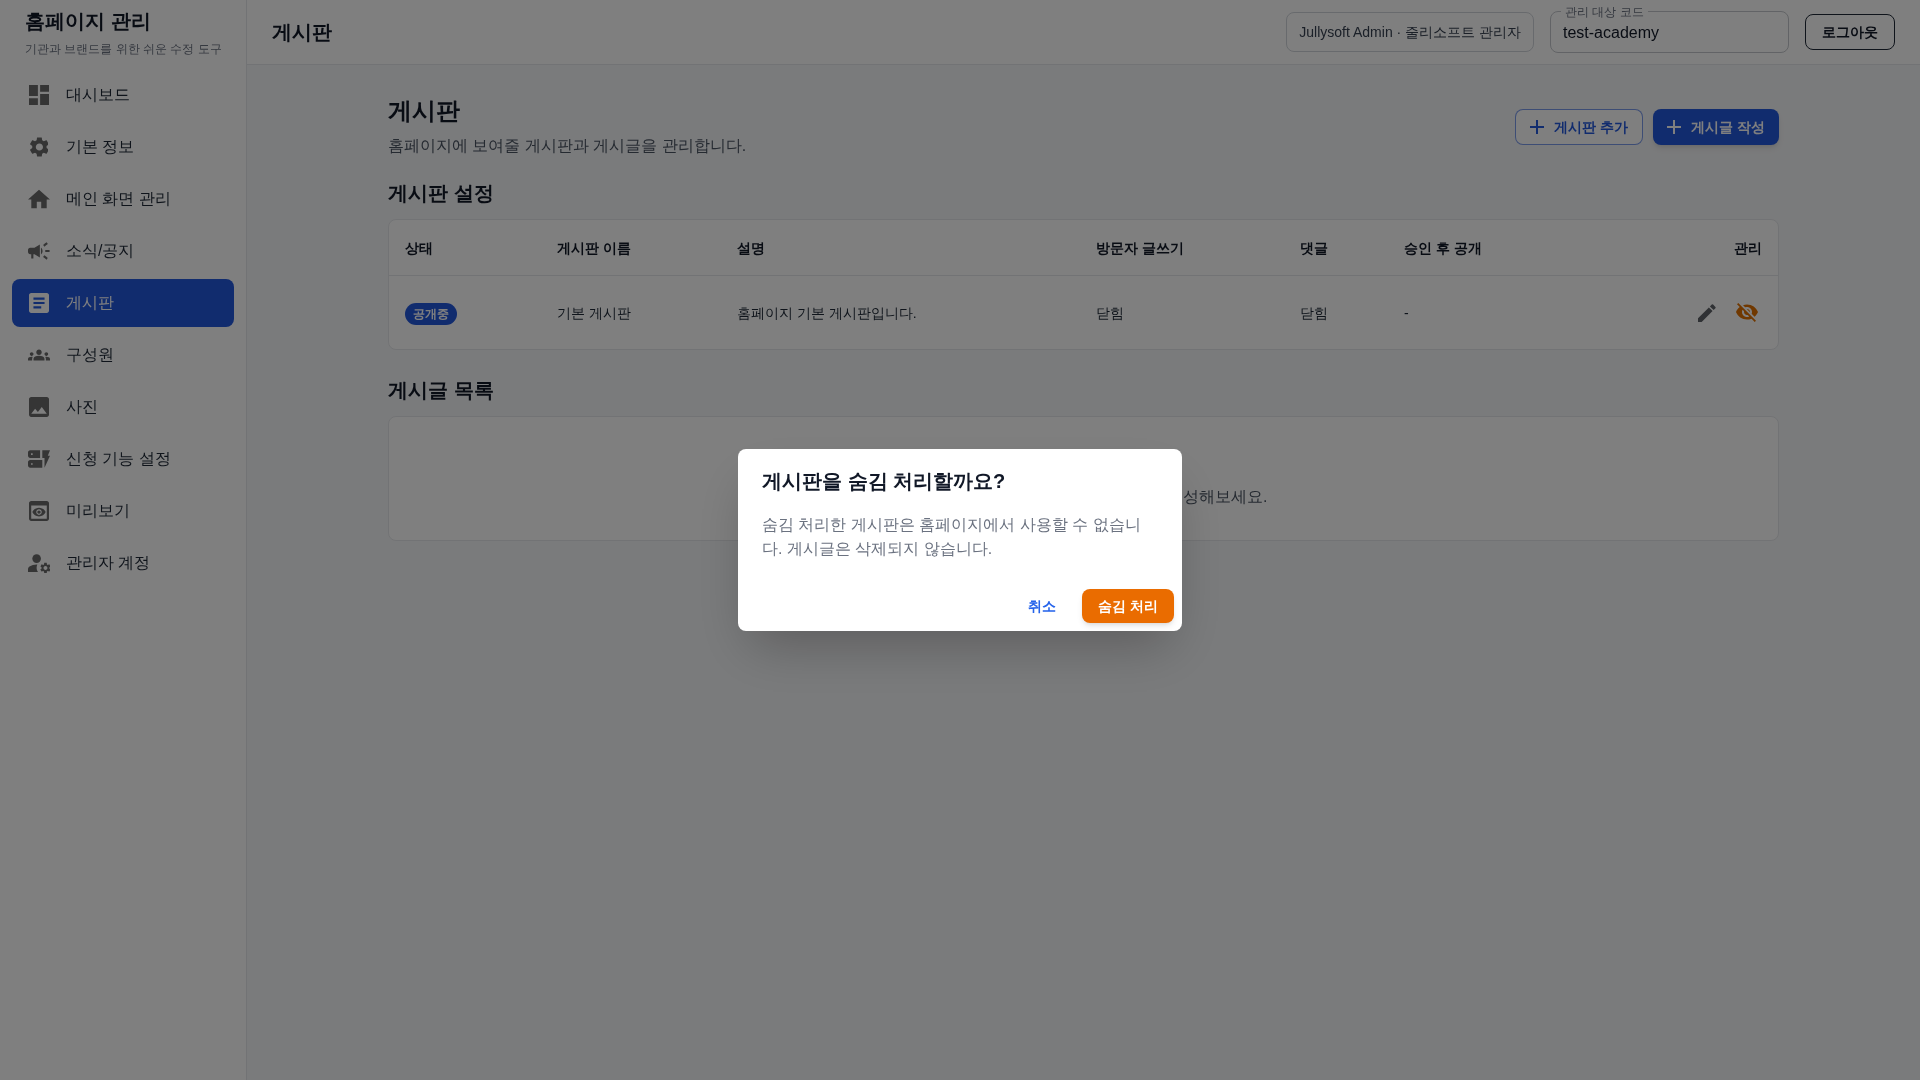  What do you see at coordinates (1604, 11) in the screenshot?
I see `field-label: 관리 대상 코드` at bounding box center [1604, 11].